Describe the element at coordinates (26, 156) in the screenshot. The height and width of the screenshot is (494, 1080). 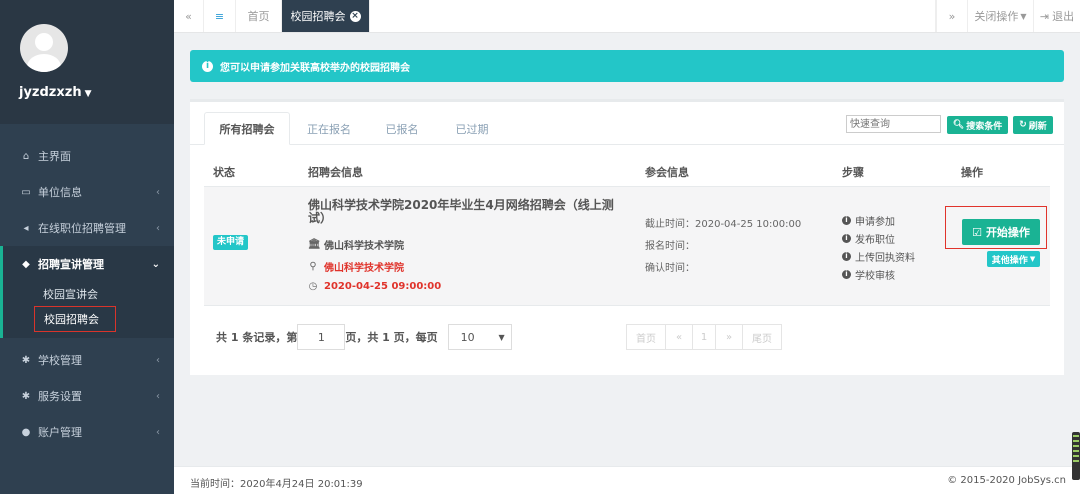
I see `home-icon: ⌂` at that location.